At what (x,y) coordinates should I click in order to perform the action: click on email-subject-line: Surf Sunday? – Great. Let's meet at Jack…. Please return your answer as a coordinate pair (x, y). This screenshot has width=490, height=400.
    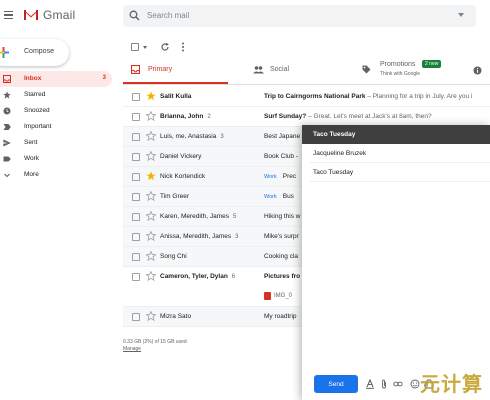
    Looking at the image, I should click on (377, 116).